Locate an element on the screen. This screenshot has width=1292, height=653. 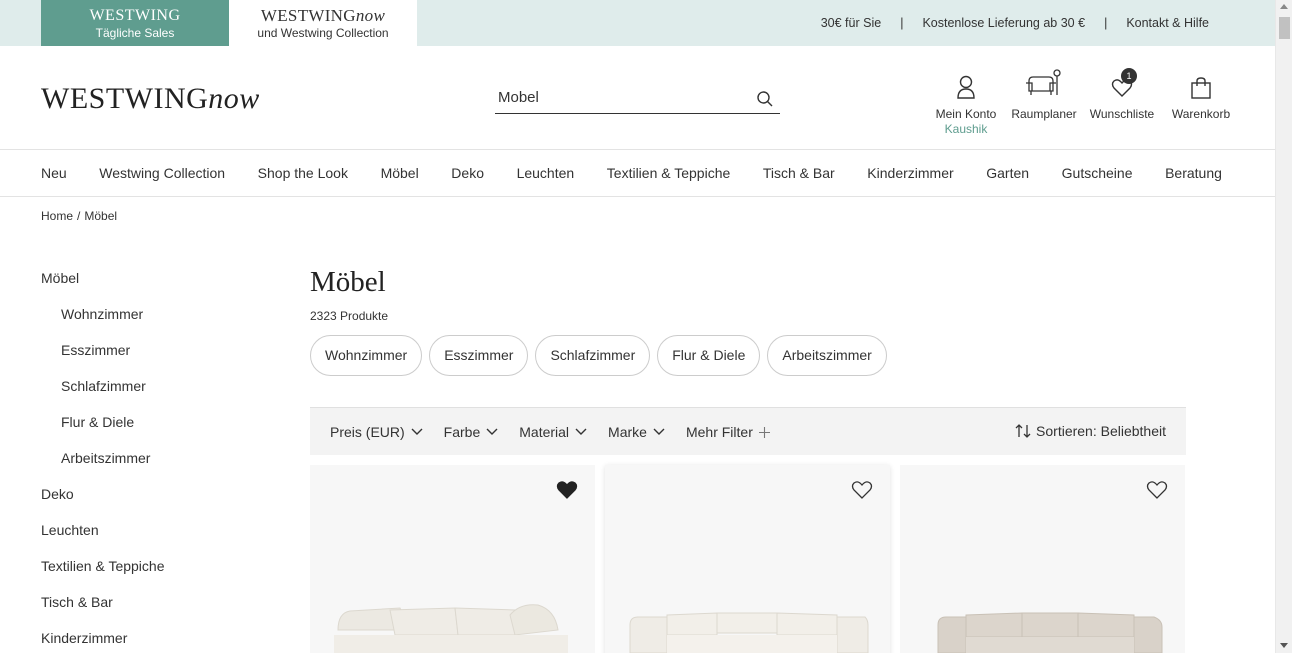
now-brand: WESTWINGnow is located at coordinates (323, 16).